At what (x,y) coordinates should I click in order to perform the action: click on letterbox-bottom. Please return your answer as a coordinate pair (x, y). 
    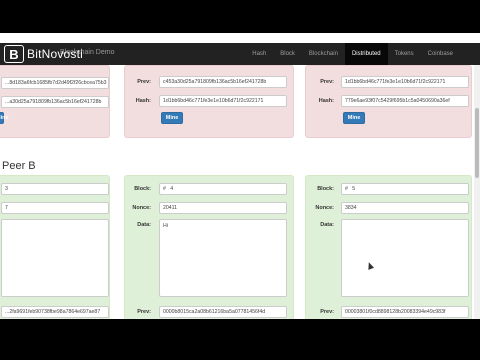
    Looking at the image, I should click on (240, 339).